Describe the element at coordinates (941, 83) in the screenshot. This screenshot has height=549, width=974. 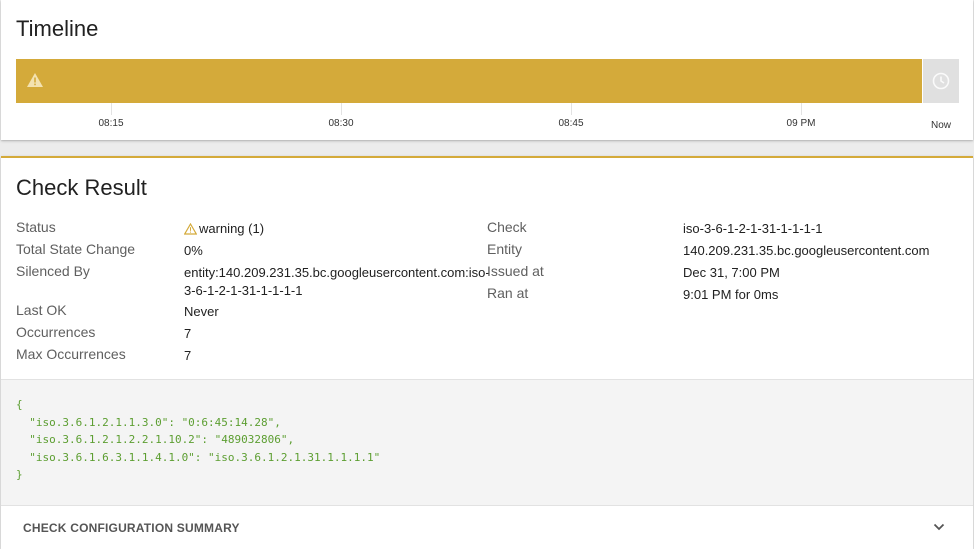
I see `clock-icon` at that location.